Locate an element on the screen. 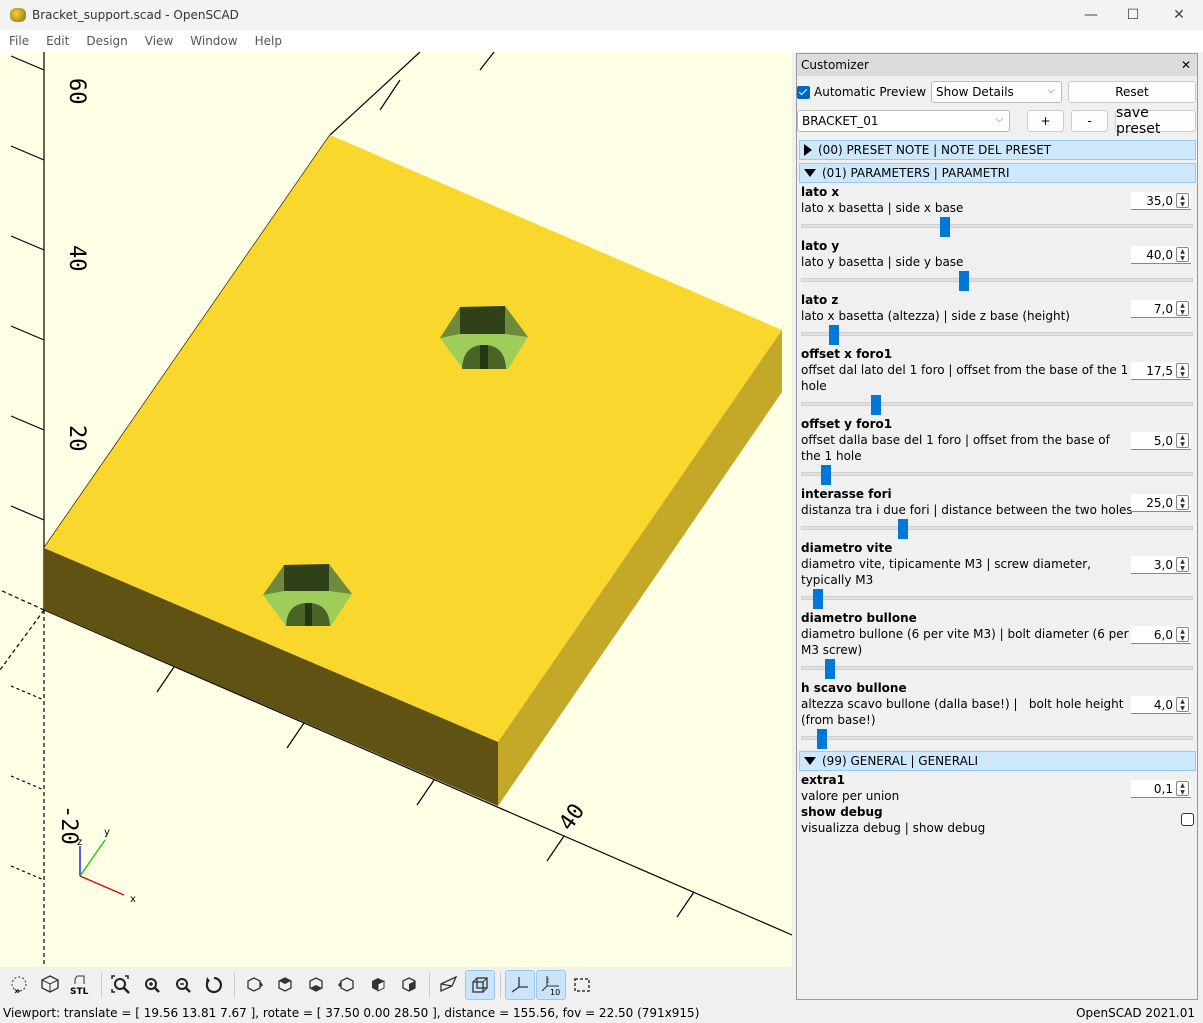 Image resolution: width=1203 pixels, height=1023 pixels. param-value-spinbox: 0,1 ▲ ▼ is located at coordinates (1161, 789).